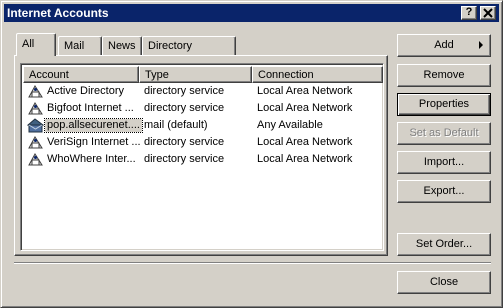 This screenshot has width=503, height=308. I want to click on column-account-header: Account, so click(81, 74).